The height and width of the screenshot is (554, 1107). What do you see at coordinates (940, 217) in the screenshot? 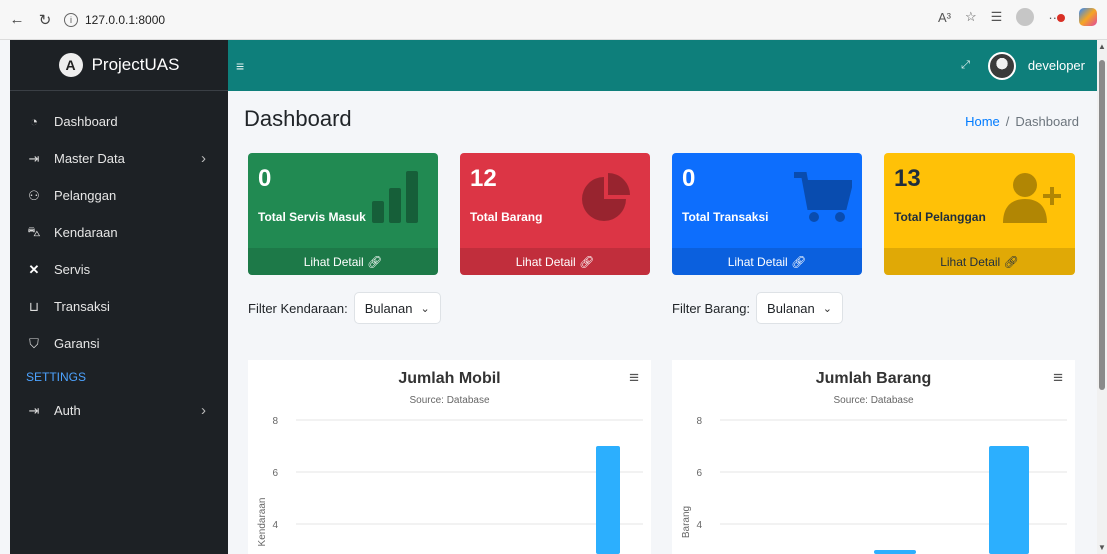
I see `info-box-label: Total Pelanggan` at bounding box center [940, 217].